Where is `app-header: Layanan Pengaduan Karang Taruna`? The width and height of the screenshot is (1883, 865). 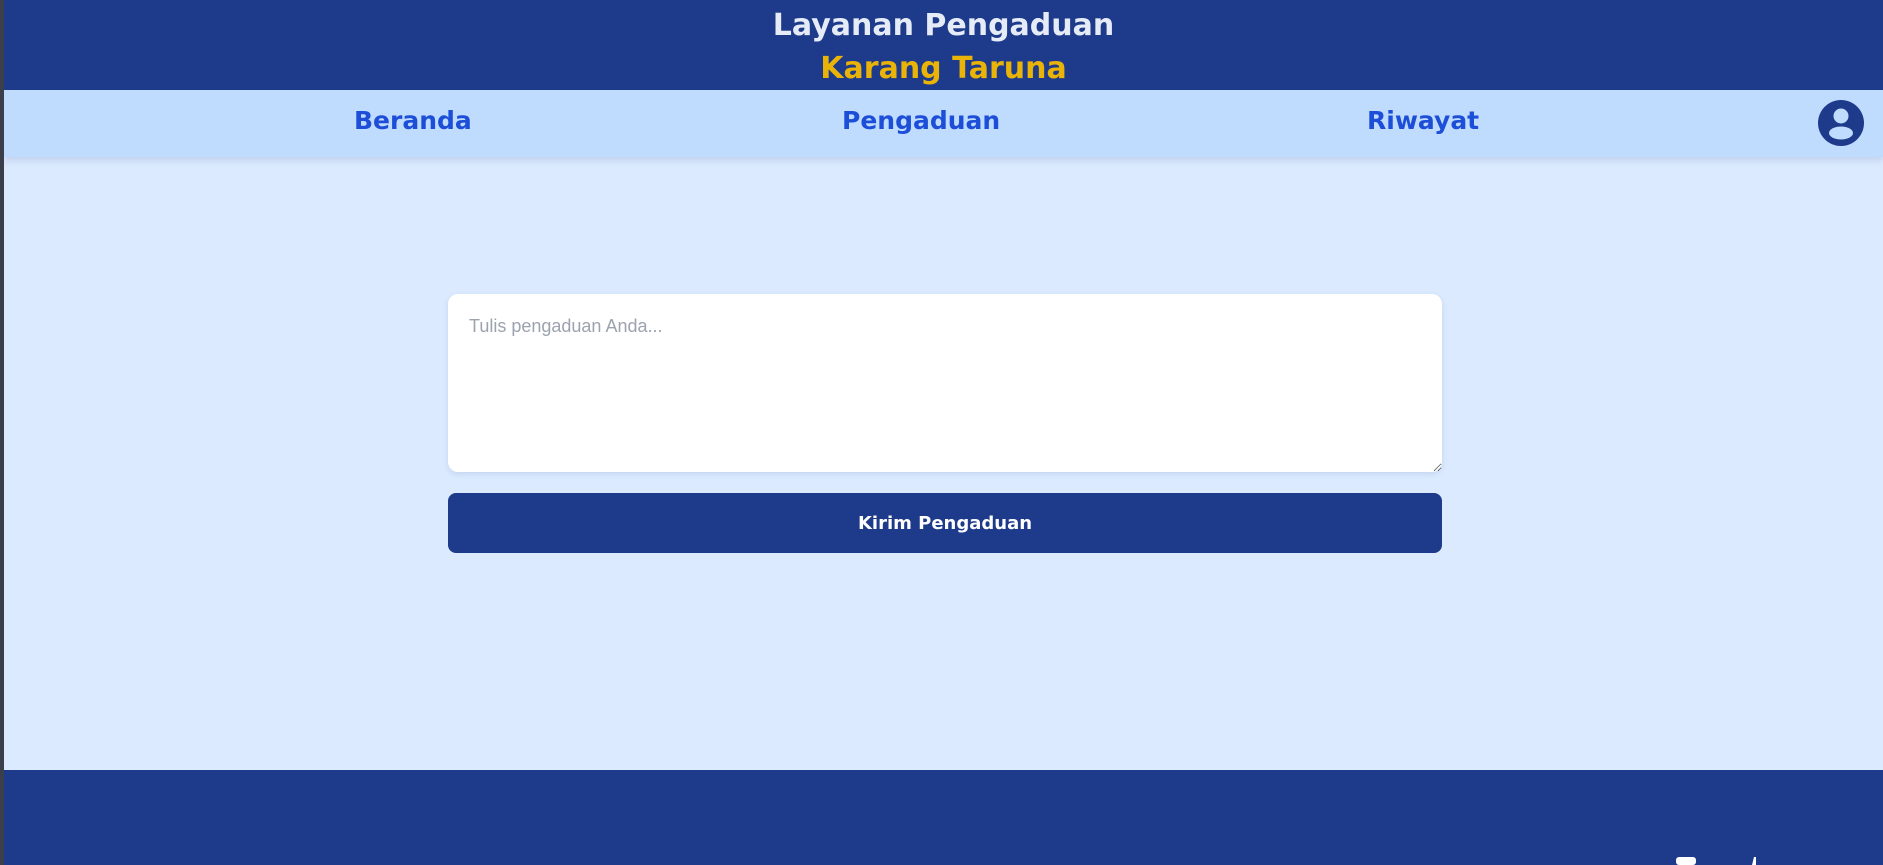 app-header: Layanan Pengaduan Karang Taruna is located at coordinates (943, 45).